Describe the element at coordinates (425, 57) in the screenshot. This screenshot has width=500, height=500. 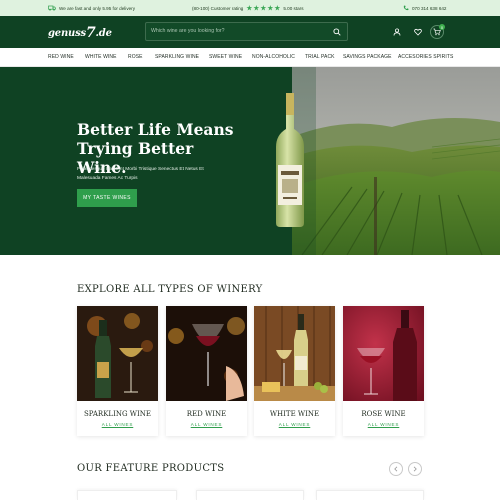
I see `nav-accessories-spirits: ACCESORIES SPIRITS` at that location.